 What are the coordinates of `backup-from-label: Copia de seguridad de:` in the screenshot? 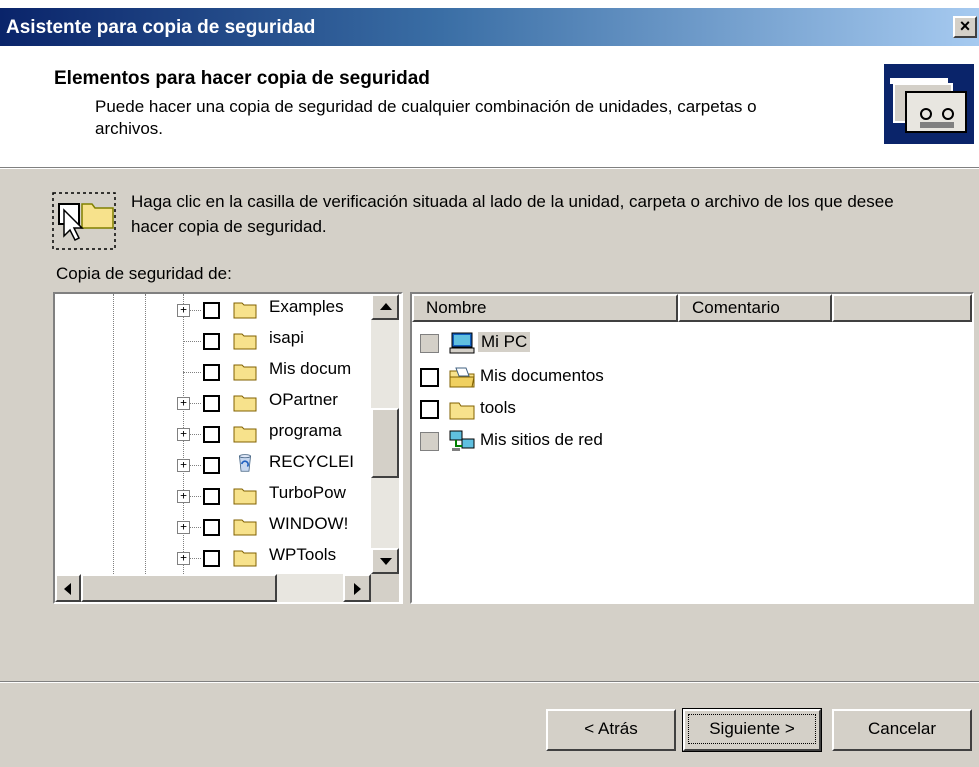 It's located at (144, 273).